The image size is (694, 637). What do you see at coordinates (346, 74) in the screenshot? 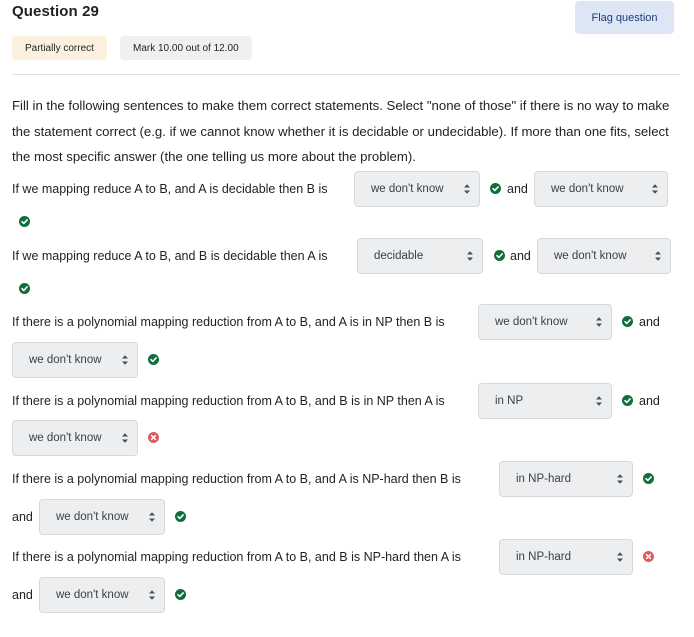
I see `divider` at bounding box center [346, 74].